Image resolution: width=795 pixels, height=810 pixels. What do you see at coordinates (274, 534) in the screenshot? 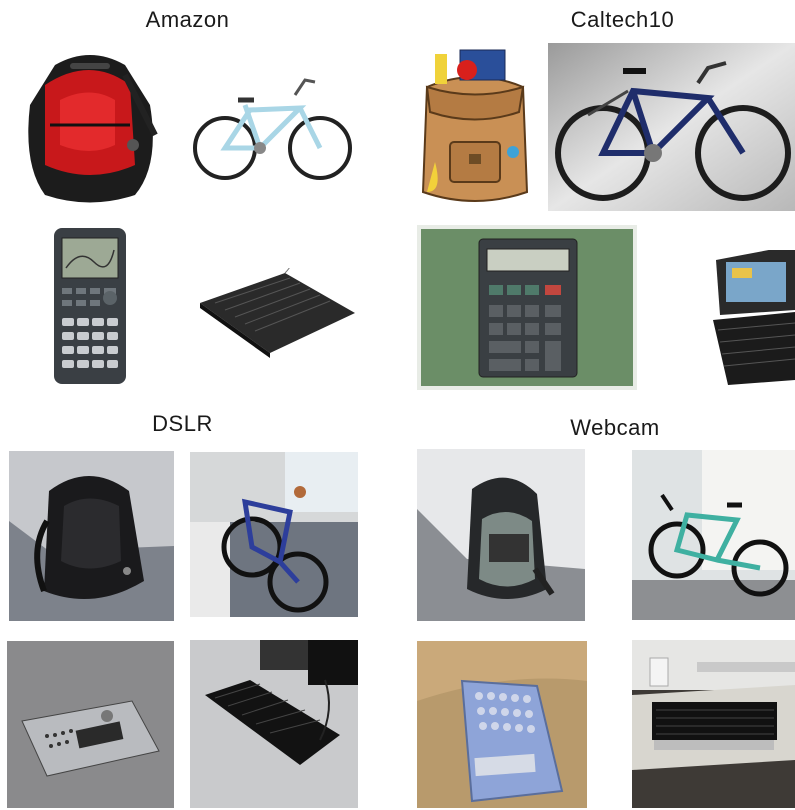
I see `dslr-bike-image` at bounding box center [274, 534].